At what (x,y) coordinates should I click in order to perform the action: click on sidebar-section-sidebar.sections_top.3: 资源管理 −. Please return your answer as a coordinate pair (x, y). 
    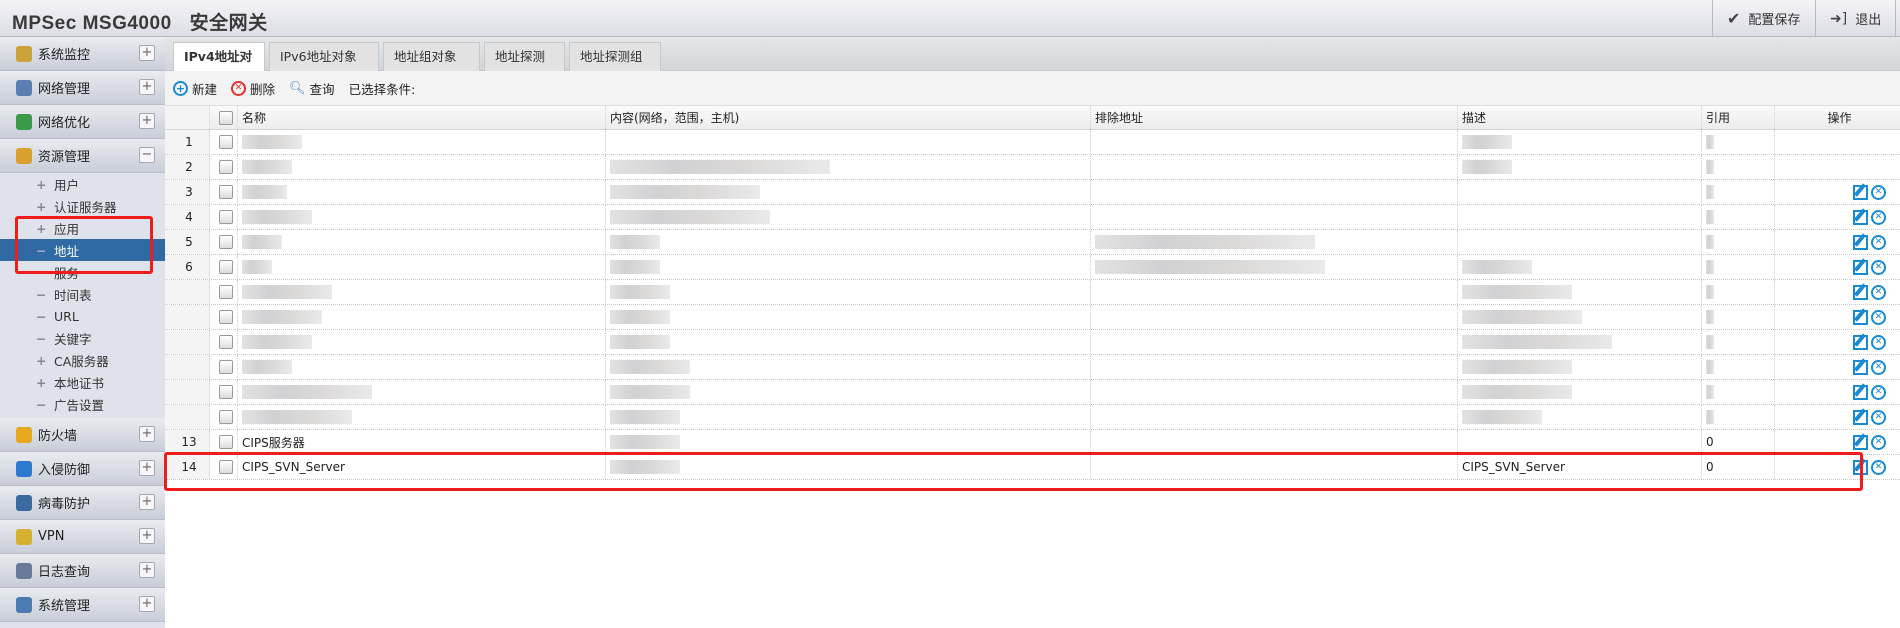
    Looking at the image, I should click on (82, 156).